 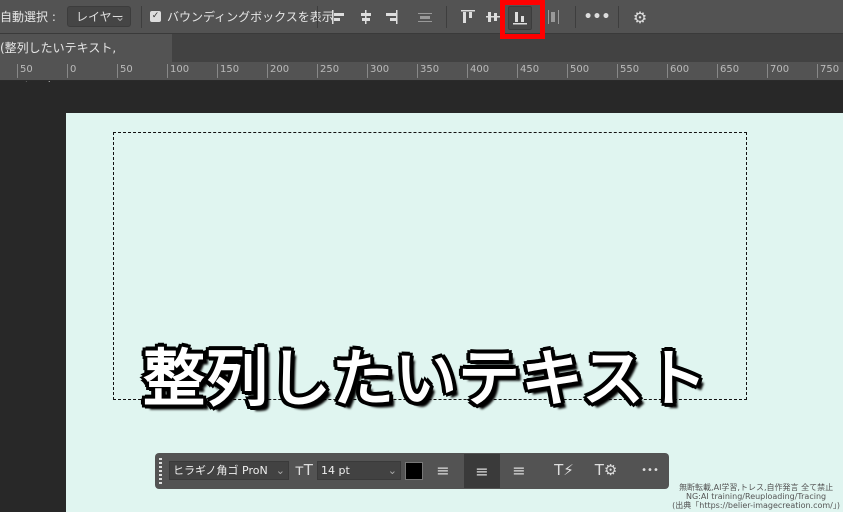 I want to click on font-family-select: ヒラギノ角ゴ ProN ⌄, so click(x=229, y=470).